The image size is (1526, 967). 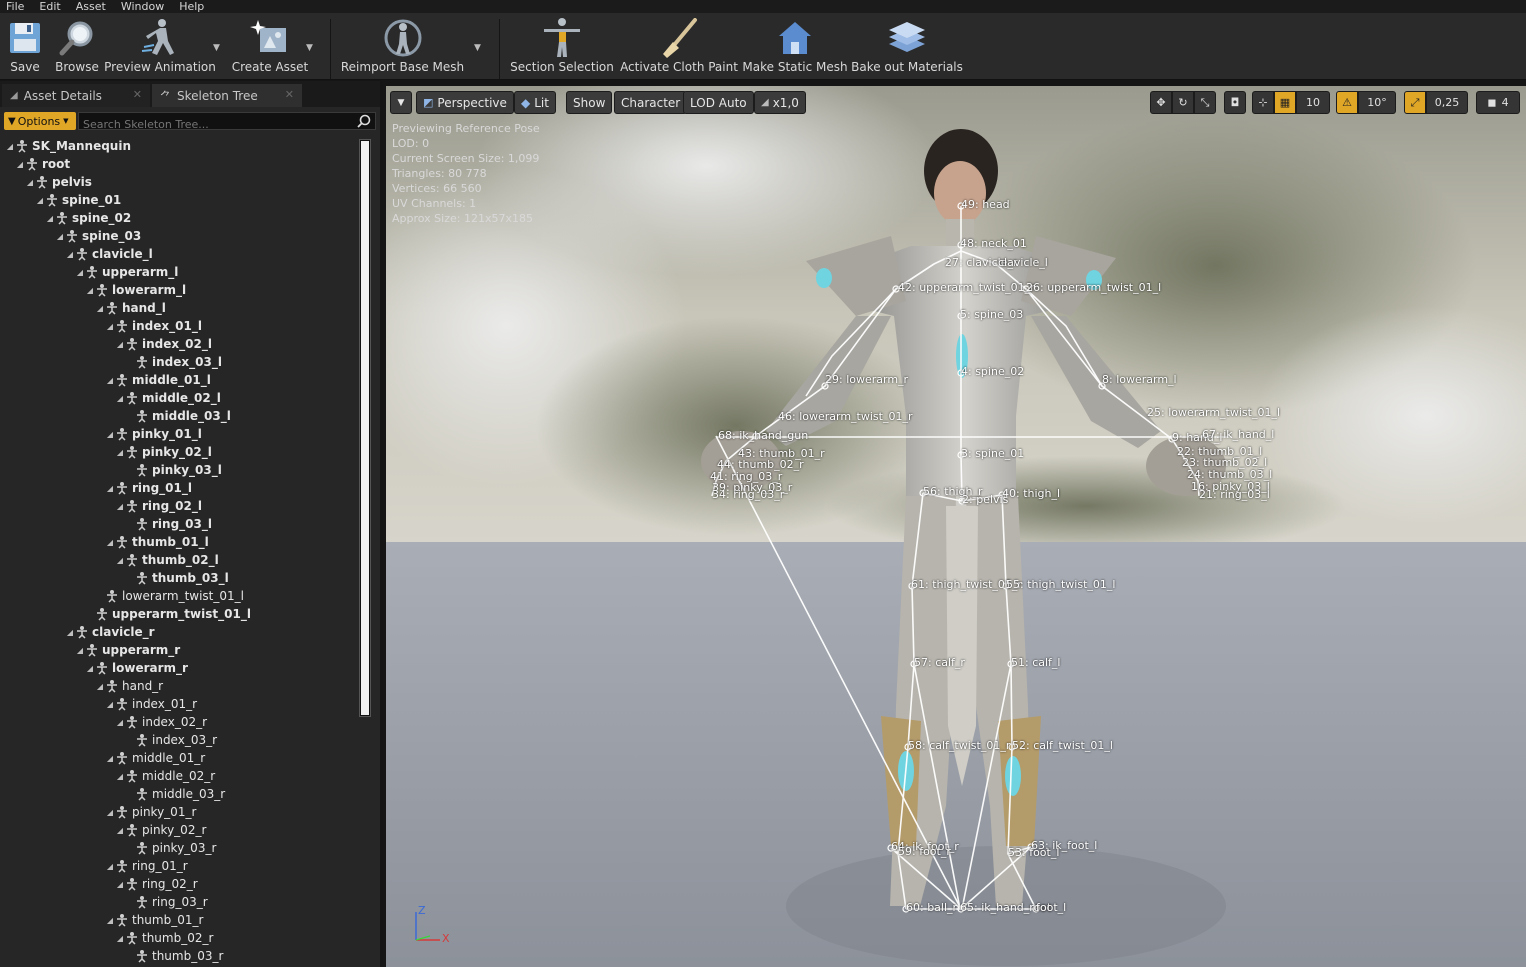 What do you see at coordinates (173, 362) in the screenshot?
I see `tree-node: index_03_l` at bounding box center [173, 362].